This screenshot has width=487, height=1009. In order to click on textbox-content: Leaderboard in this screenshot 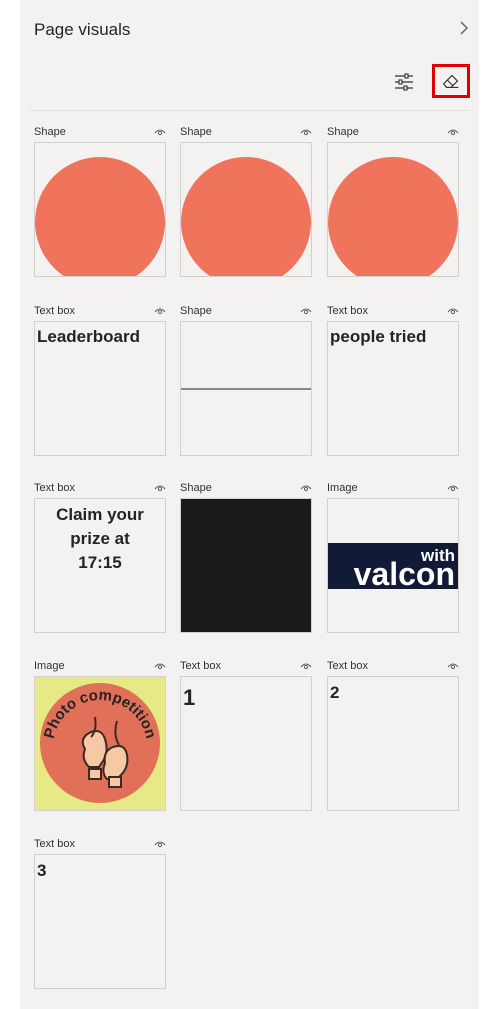, I will do `click(88, 336)`.